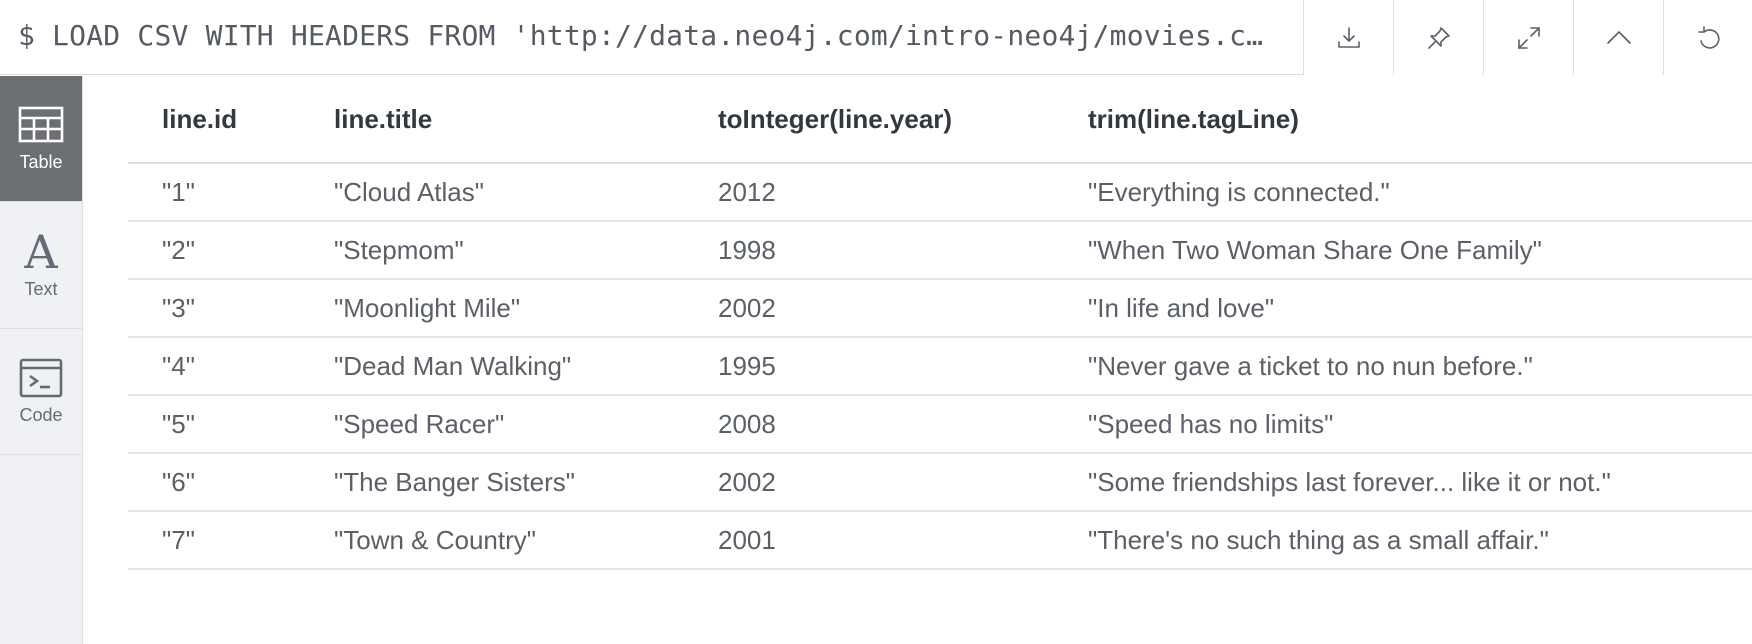  I want to click on cell-id: "7", so click(214, 540).